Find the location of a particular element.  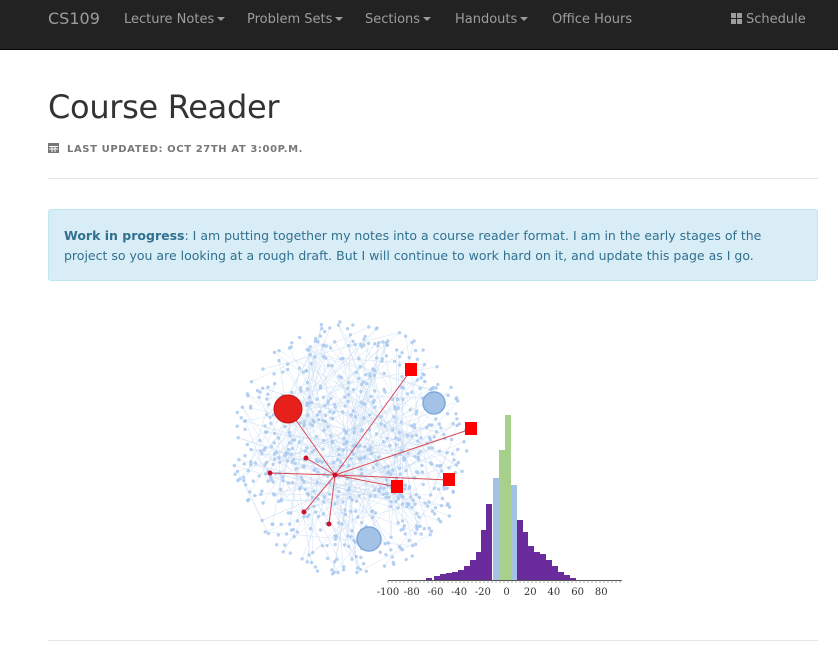

axis-tick-label: -60 is located at coordinates (435, 592).